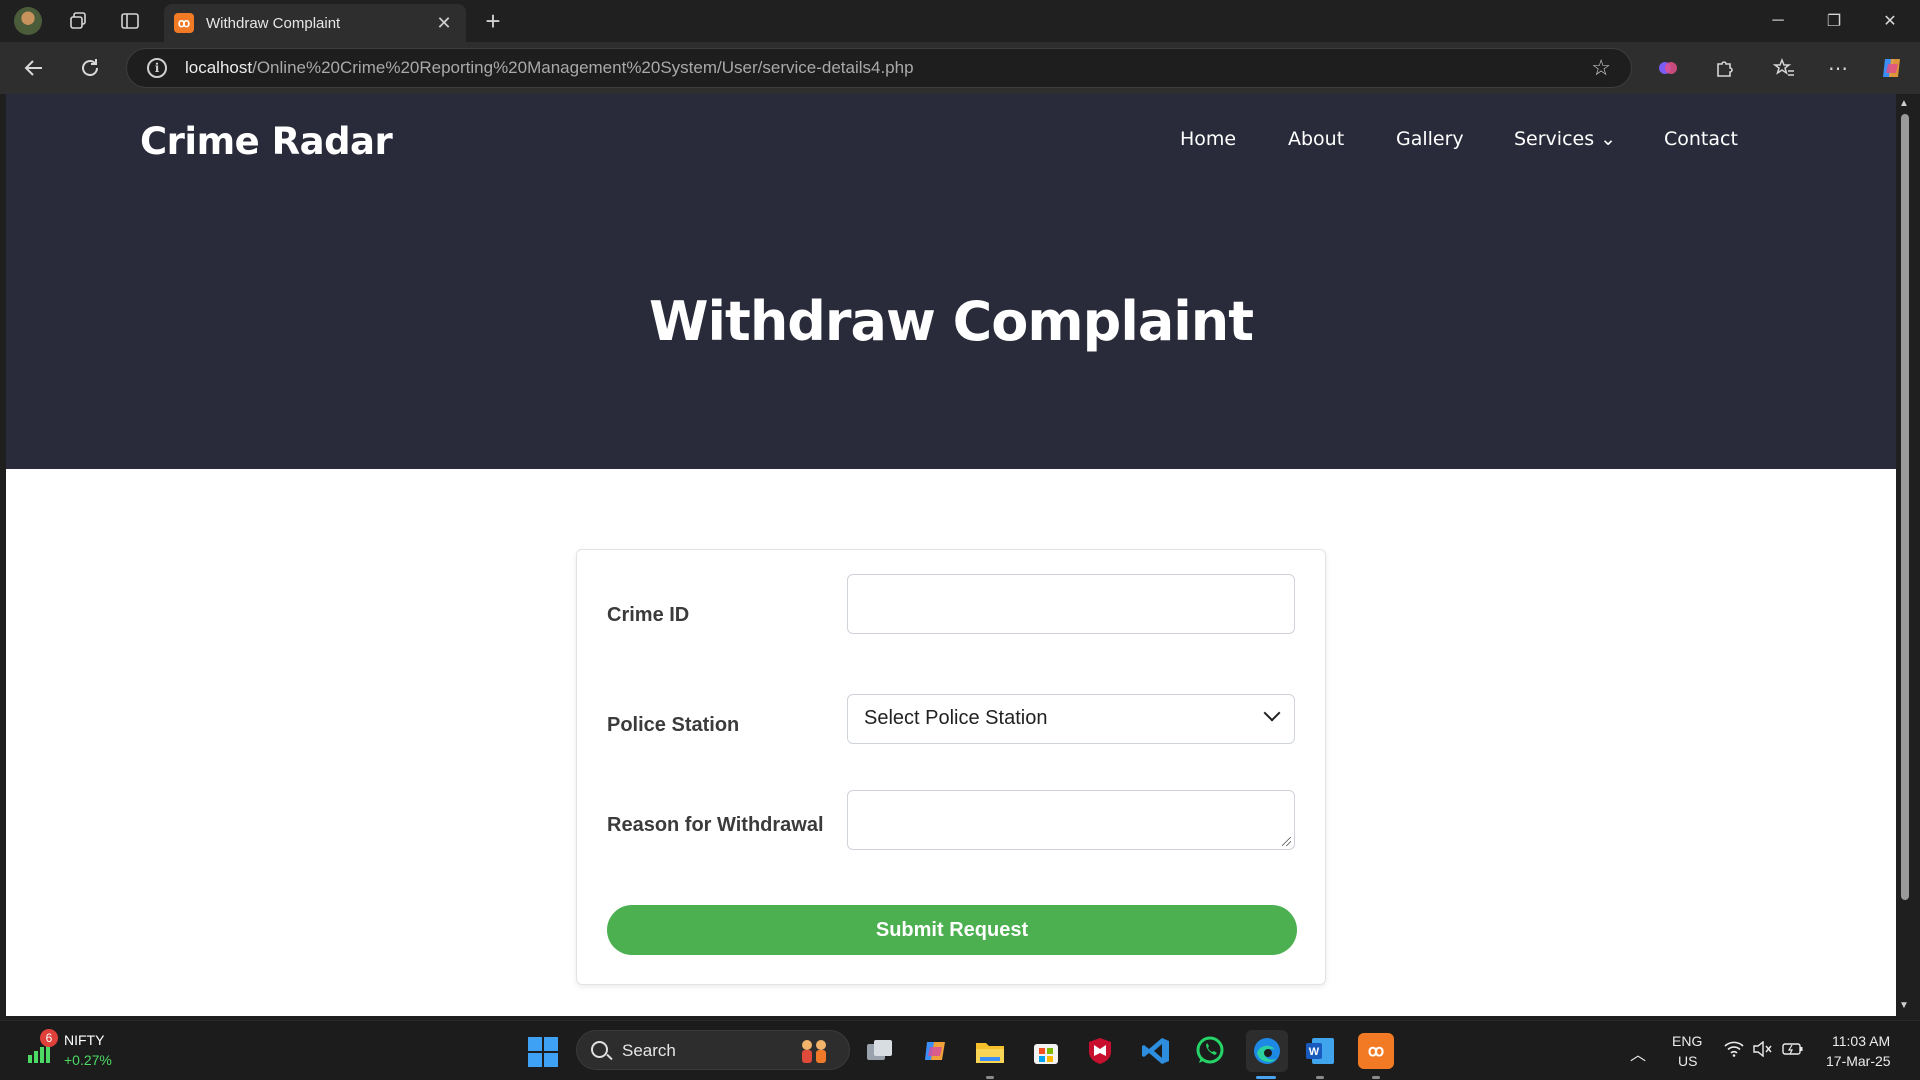 The height and width of the screenshot is (1080, 1920). I want to click on nav-gallery: Gallery, so click(1430, 139).